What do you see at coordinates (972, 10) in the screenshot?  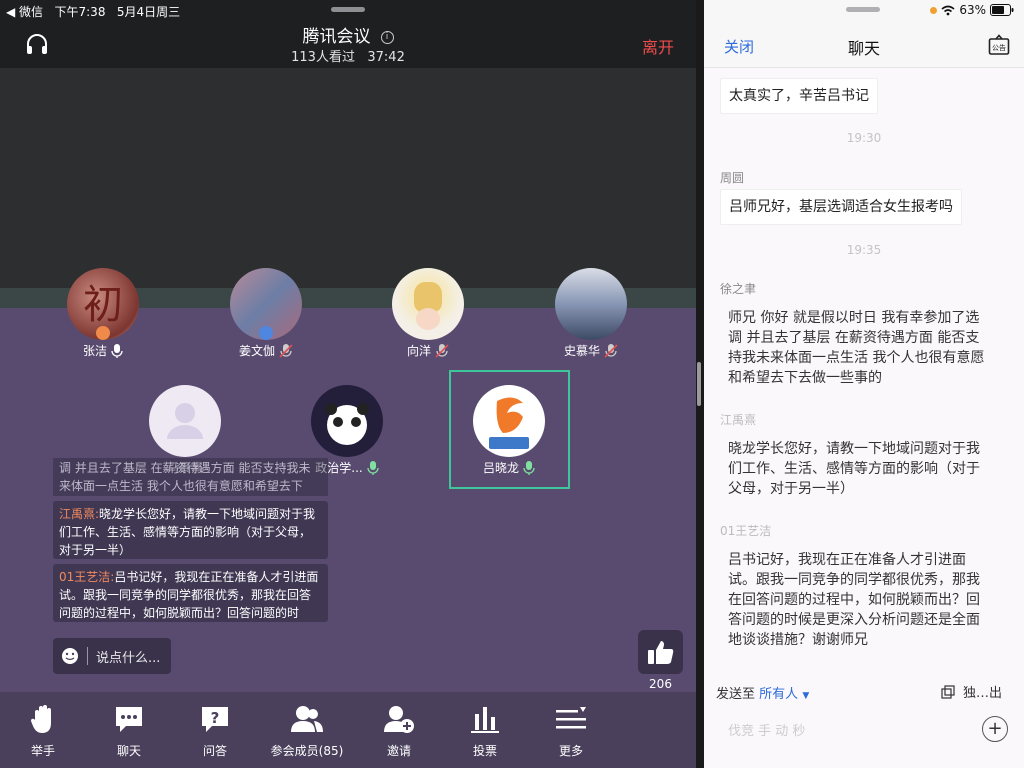 I see `battery-percent: 63%` at bounding box center [972, 10].